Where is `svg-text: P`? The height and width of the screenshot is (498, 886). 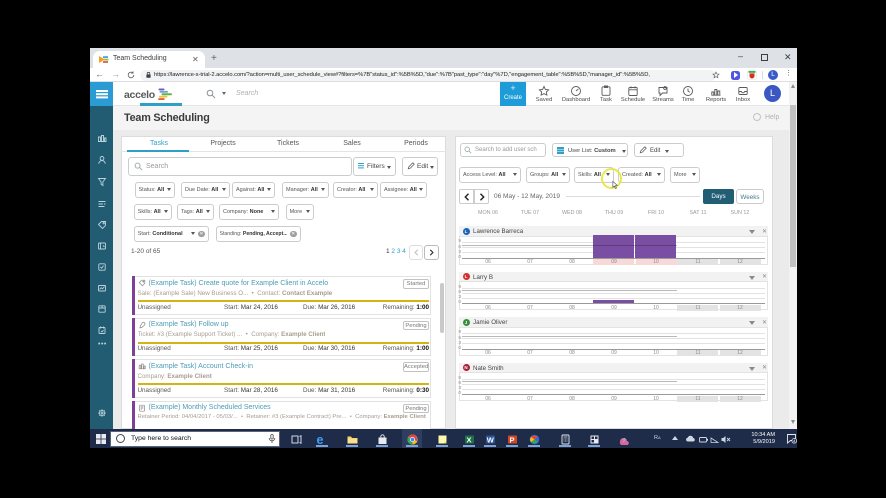
svg-text: P is located at coordinates (511, 440).